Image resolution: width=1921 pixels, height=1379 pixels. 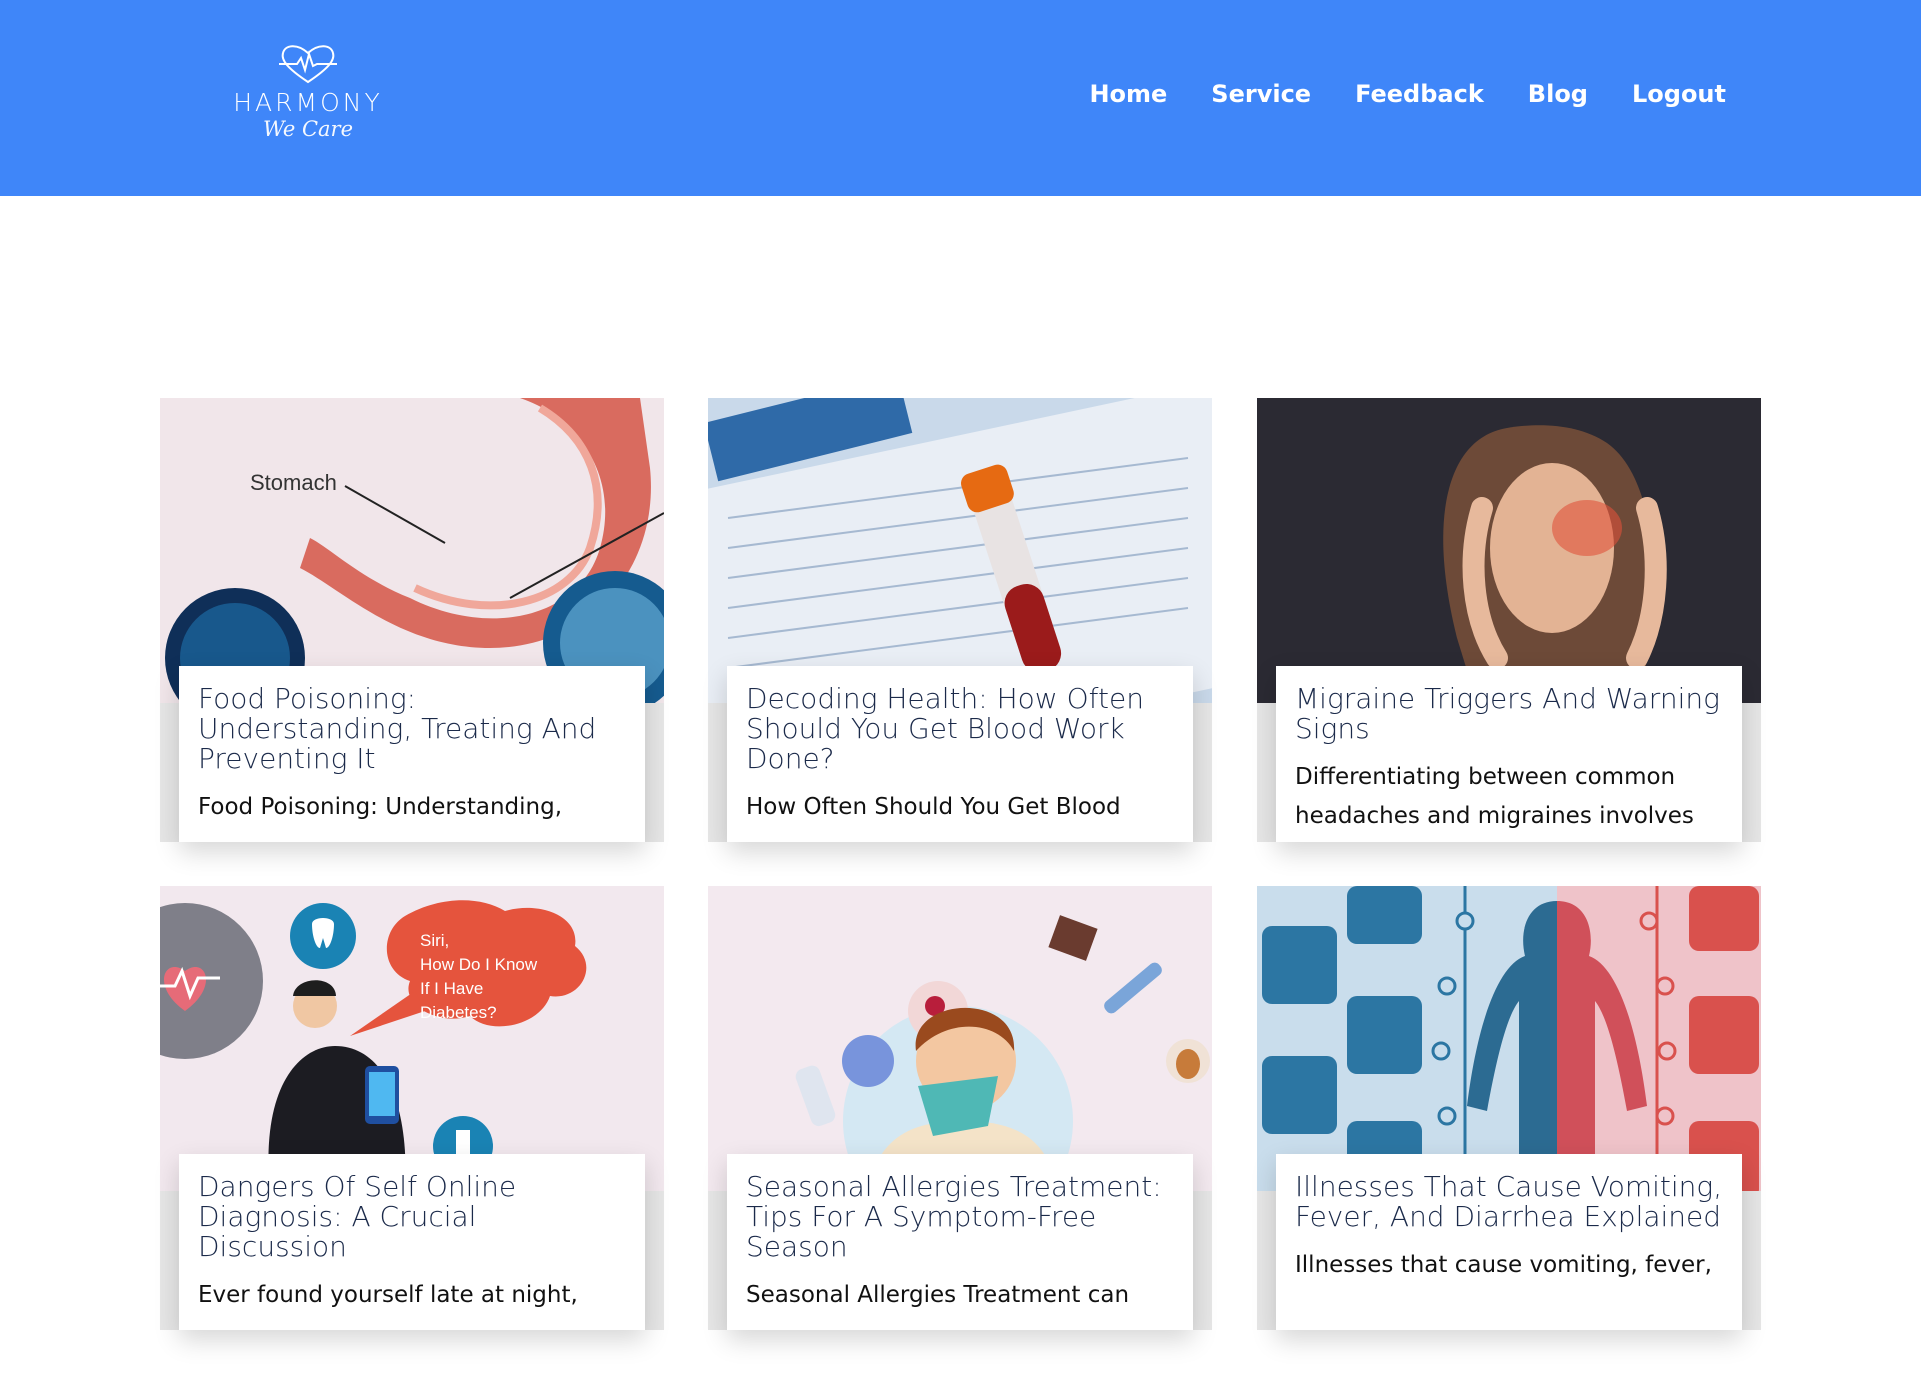 What do you see at coordinates (388, 1295) in the screenshot?
I see `post-excerpt: Ever found yourself late at night,` at bounding box center [388, 1295].